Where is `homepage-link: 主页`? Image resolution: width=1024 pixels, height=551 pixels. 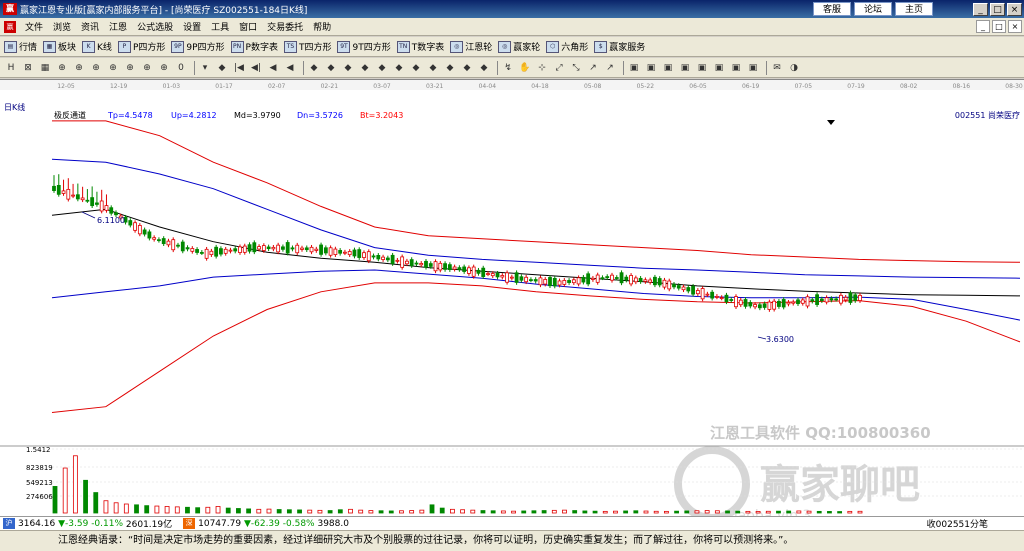 homepage-link: 主页 is located at coordinates (914, 9).